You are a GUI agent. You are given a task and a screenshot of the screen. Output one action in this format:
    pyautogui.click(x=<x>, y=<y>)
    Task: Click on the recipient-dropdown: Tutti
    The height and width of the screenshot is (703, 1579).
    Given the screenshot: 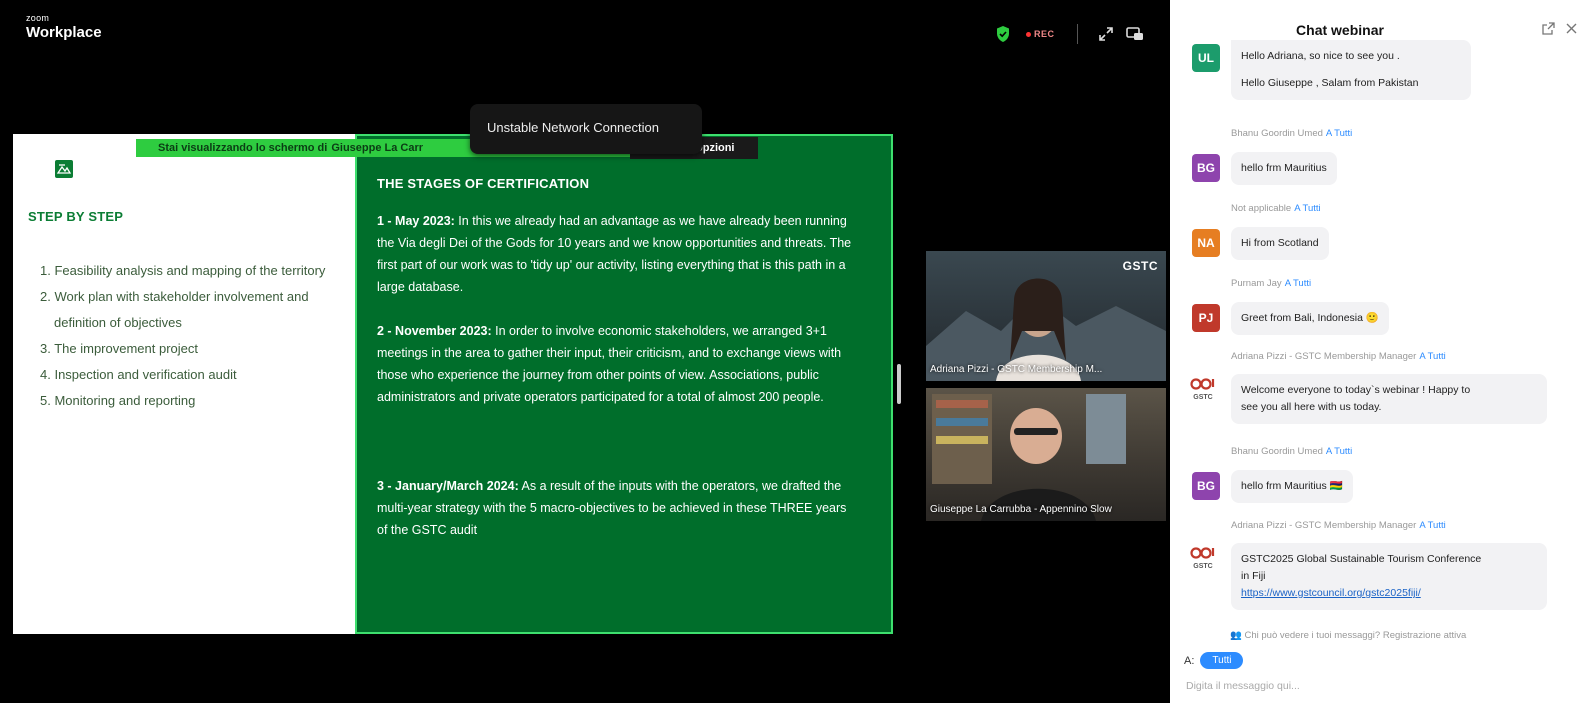 What is the action you would take?
    pyautogui.click(x=1222, y=660)
    